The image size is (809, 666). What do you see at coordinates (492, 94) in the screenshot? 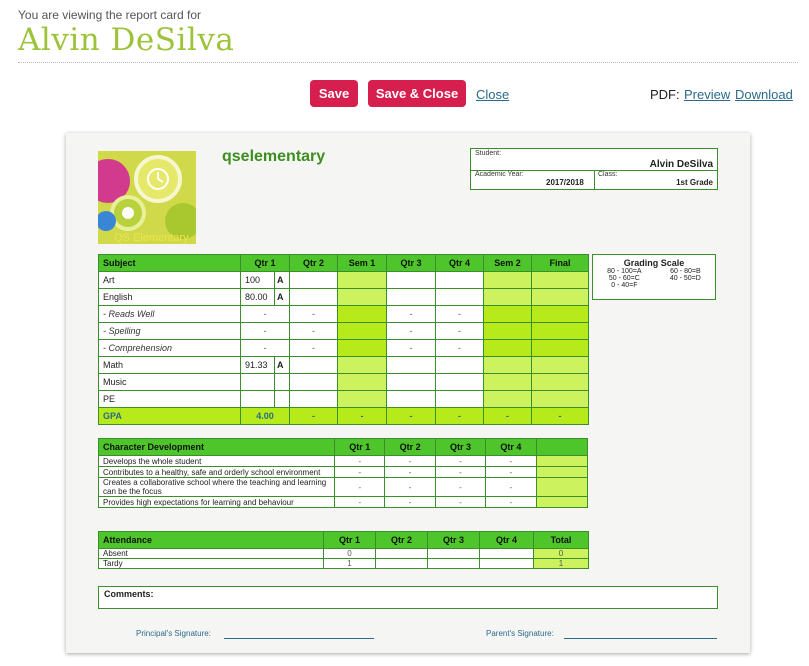
I see `close-link: Close` at bounding box center [492, 94].